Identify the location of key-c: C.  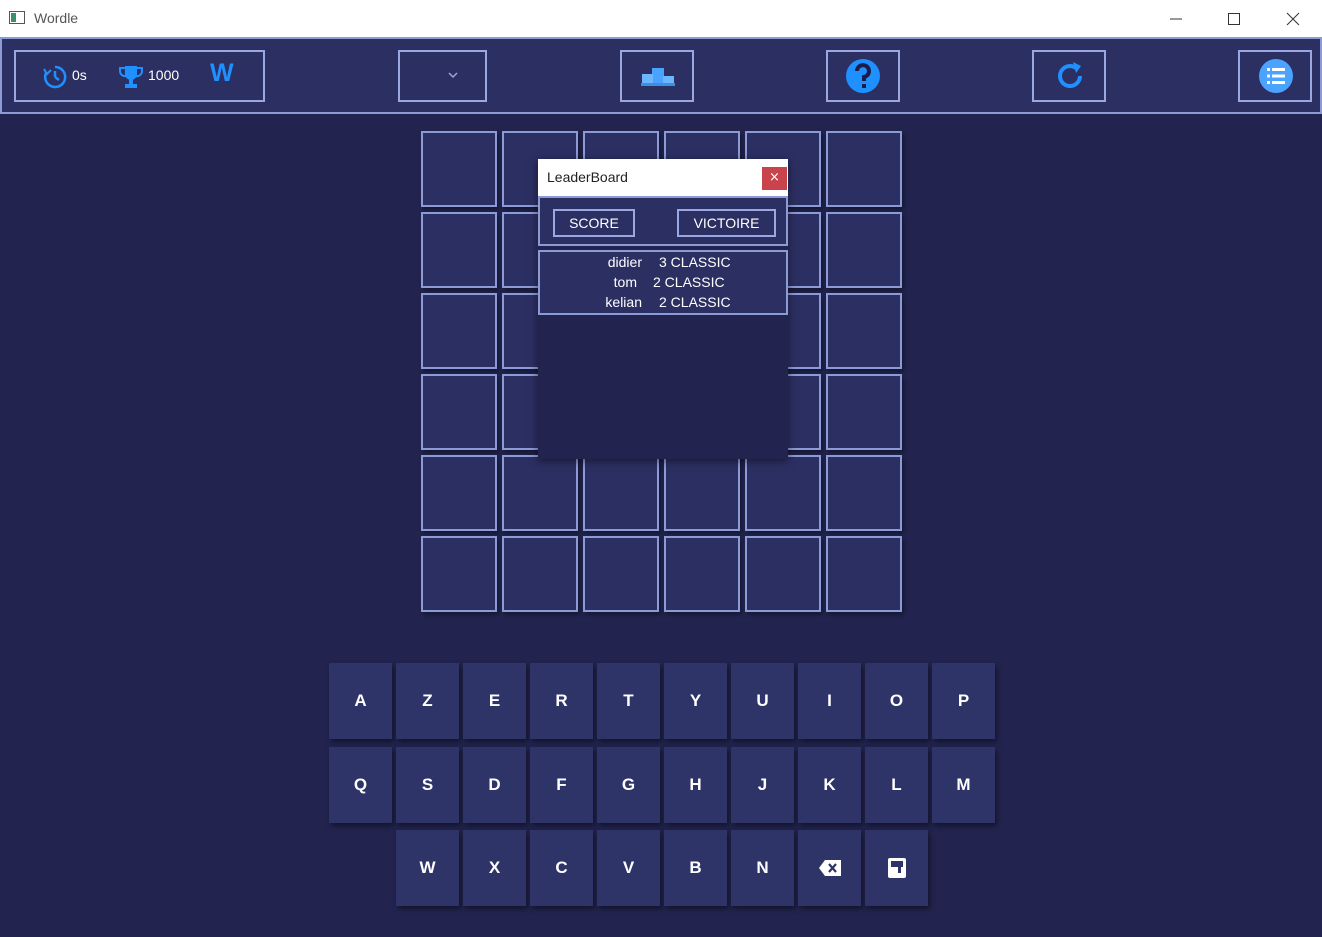
(561, 868).